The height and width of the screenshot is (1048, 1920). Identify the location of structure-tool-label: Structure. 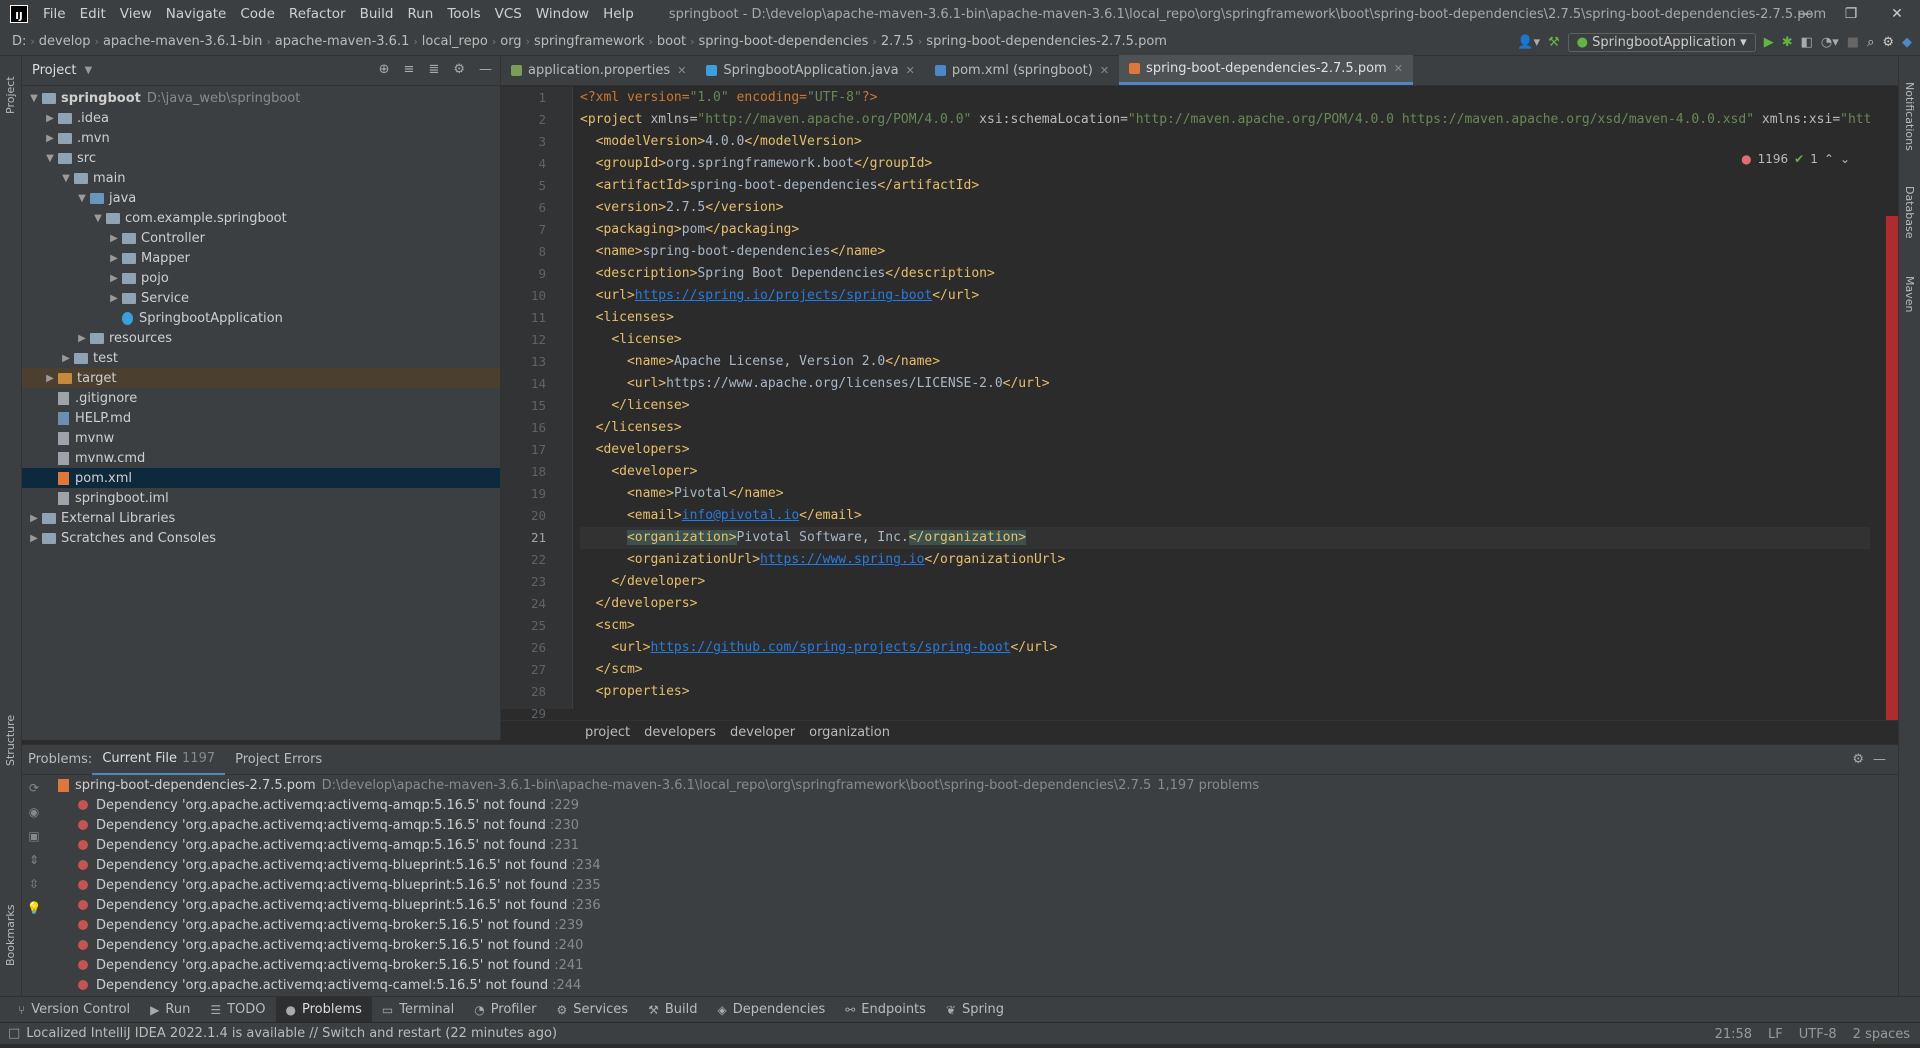
(10, 740).